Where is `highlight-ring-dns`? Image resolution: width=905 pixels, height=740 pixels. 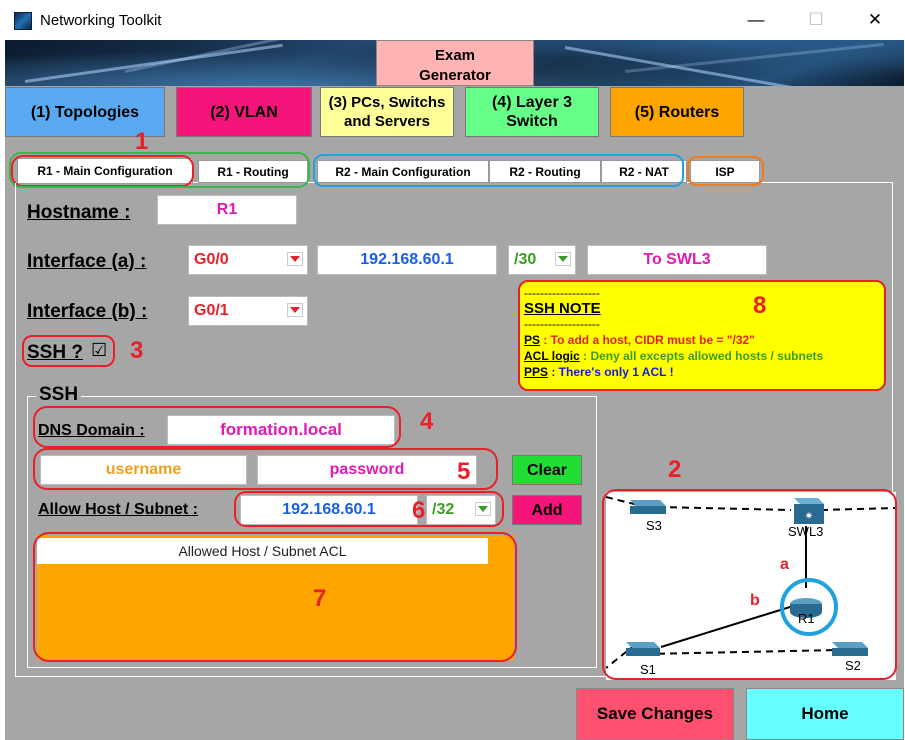
highlight-ring-dns is located at coordinates (217, 427).